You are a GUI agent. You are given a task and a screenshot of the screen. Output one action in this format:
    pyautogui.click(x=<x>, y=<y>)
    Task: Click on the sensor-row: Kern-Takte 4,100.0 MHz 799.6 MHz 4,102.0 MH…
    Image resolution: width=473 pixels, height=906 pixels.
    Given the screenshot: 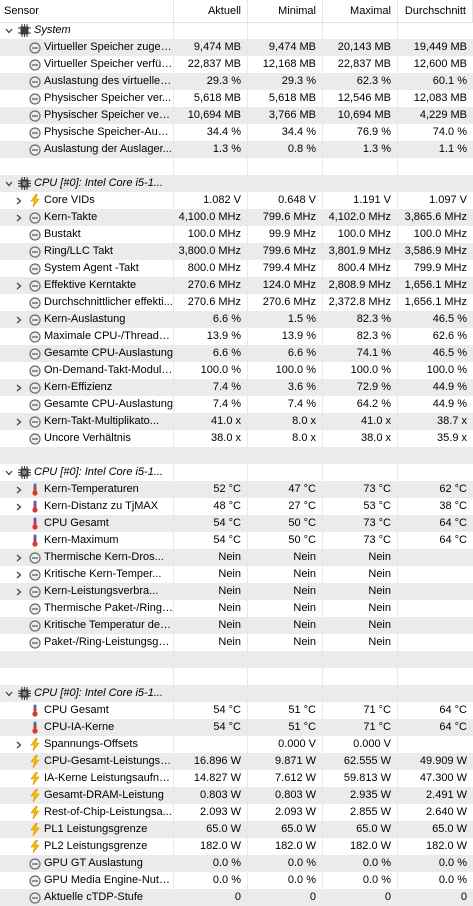 What is the action you would take?
    pyautogui.click(x=236, y=217)
    